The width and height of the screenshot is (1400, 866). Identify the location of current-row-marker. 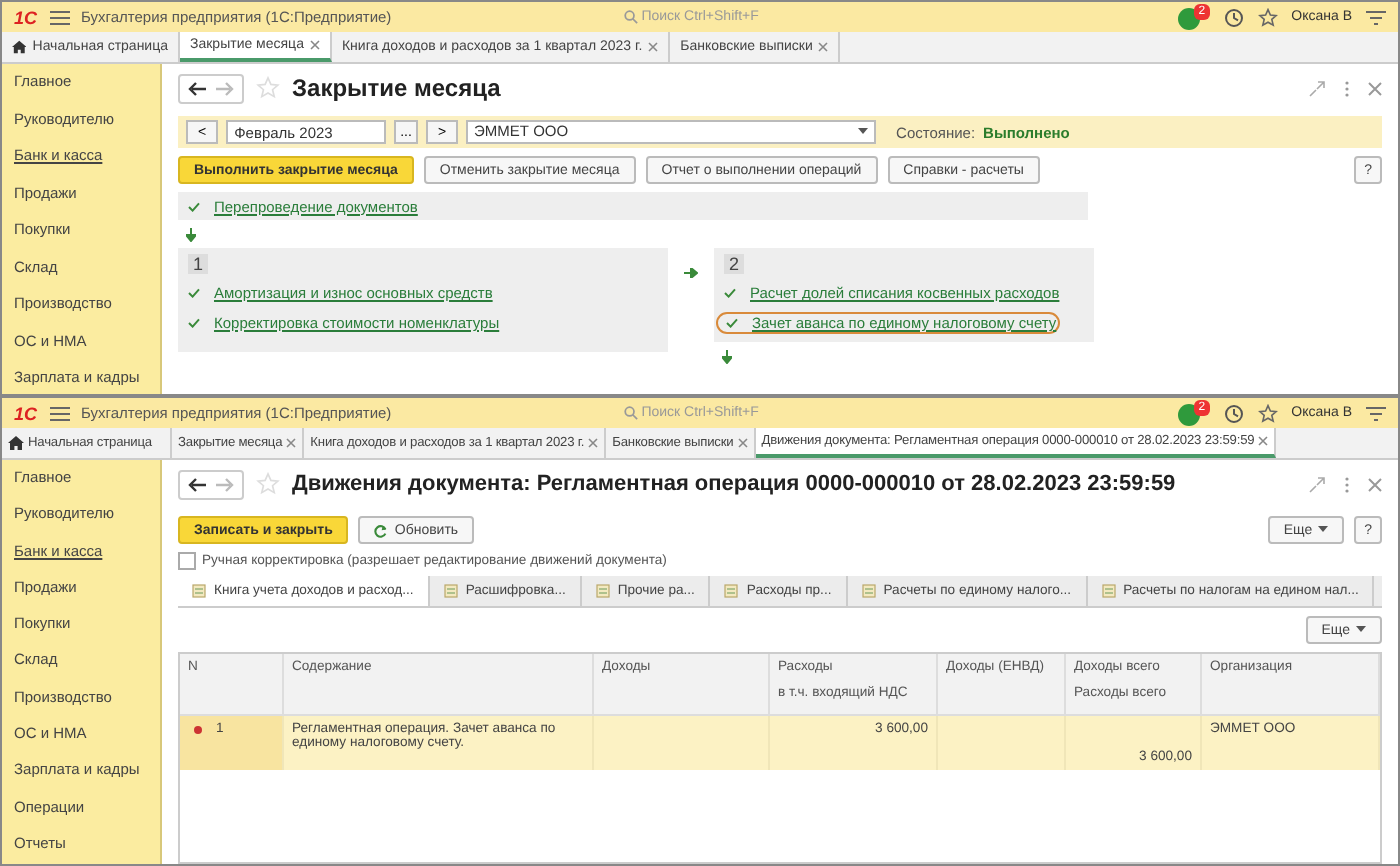
(198, 730).